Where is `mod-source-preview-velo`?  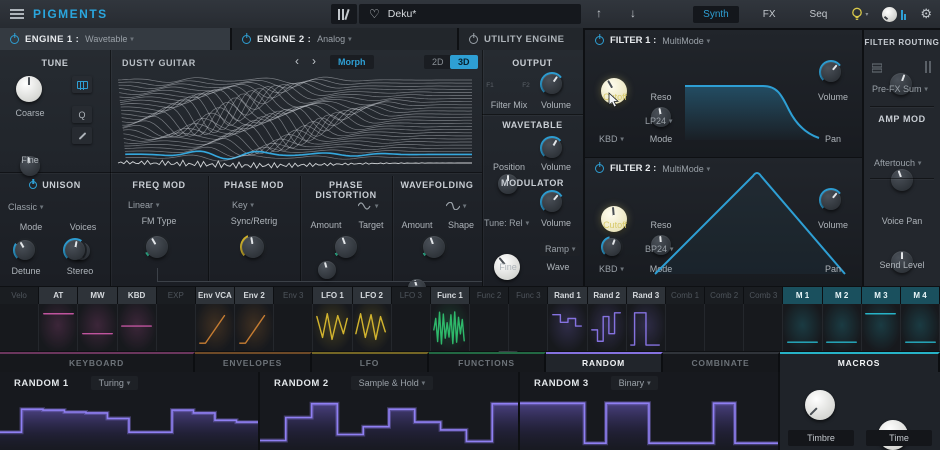 mod-source-preview-velo is located at coordinates (20, 327).